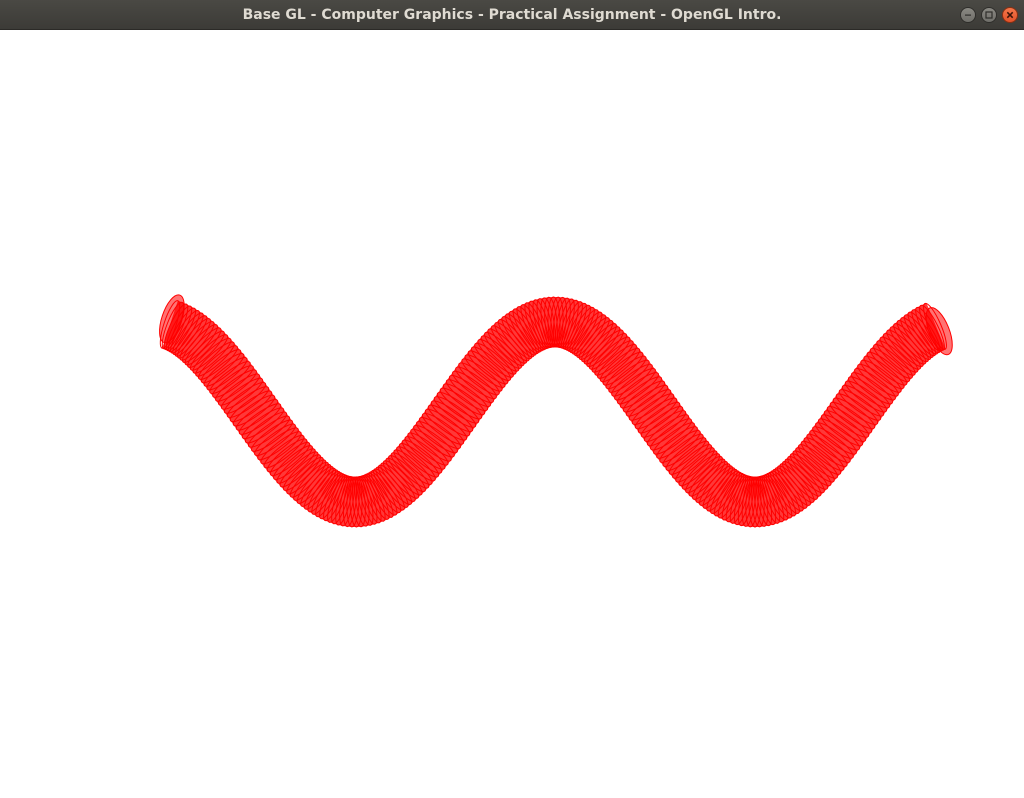 Image resolution: width=1024 pixels, height=798 pixels. I want to click on minimize-button, so click(968, 15).